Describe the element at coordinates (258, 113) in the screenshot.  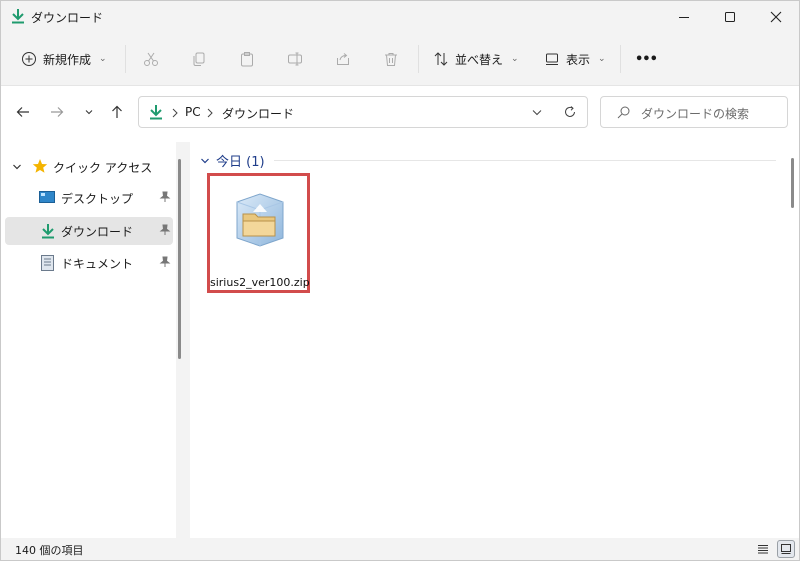
I see `breadcrumb-downloads: ダウンロード` at that location.